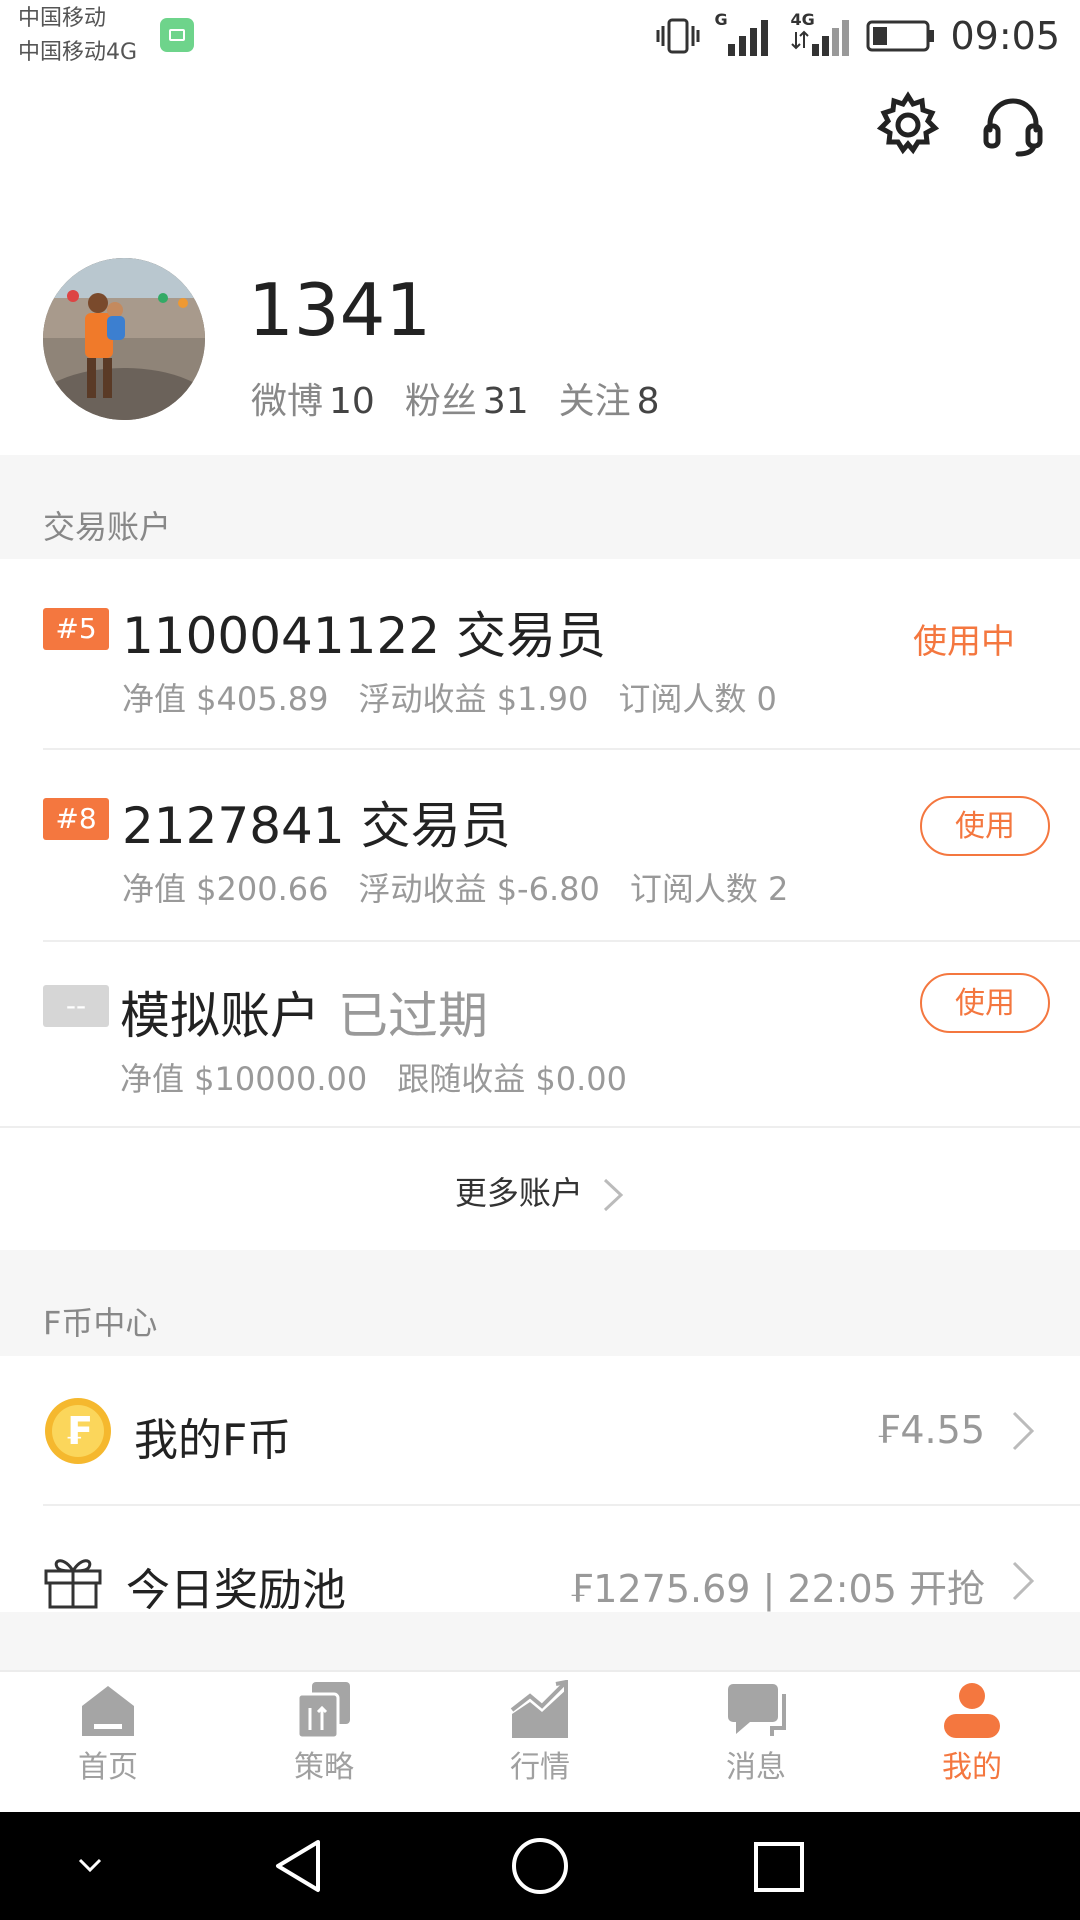 The width and height of the screenshot is (1080, 1920). What do you see at coordinates (90, 1866) in the screenshot?
I see `chevron-down-icon` at bounding box center [90, 1866].